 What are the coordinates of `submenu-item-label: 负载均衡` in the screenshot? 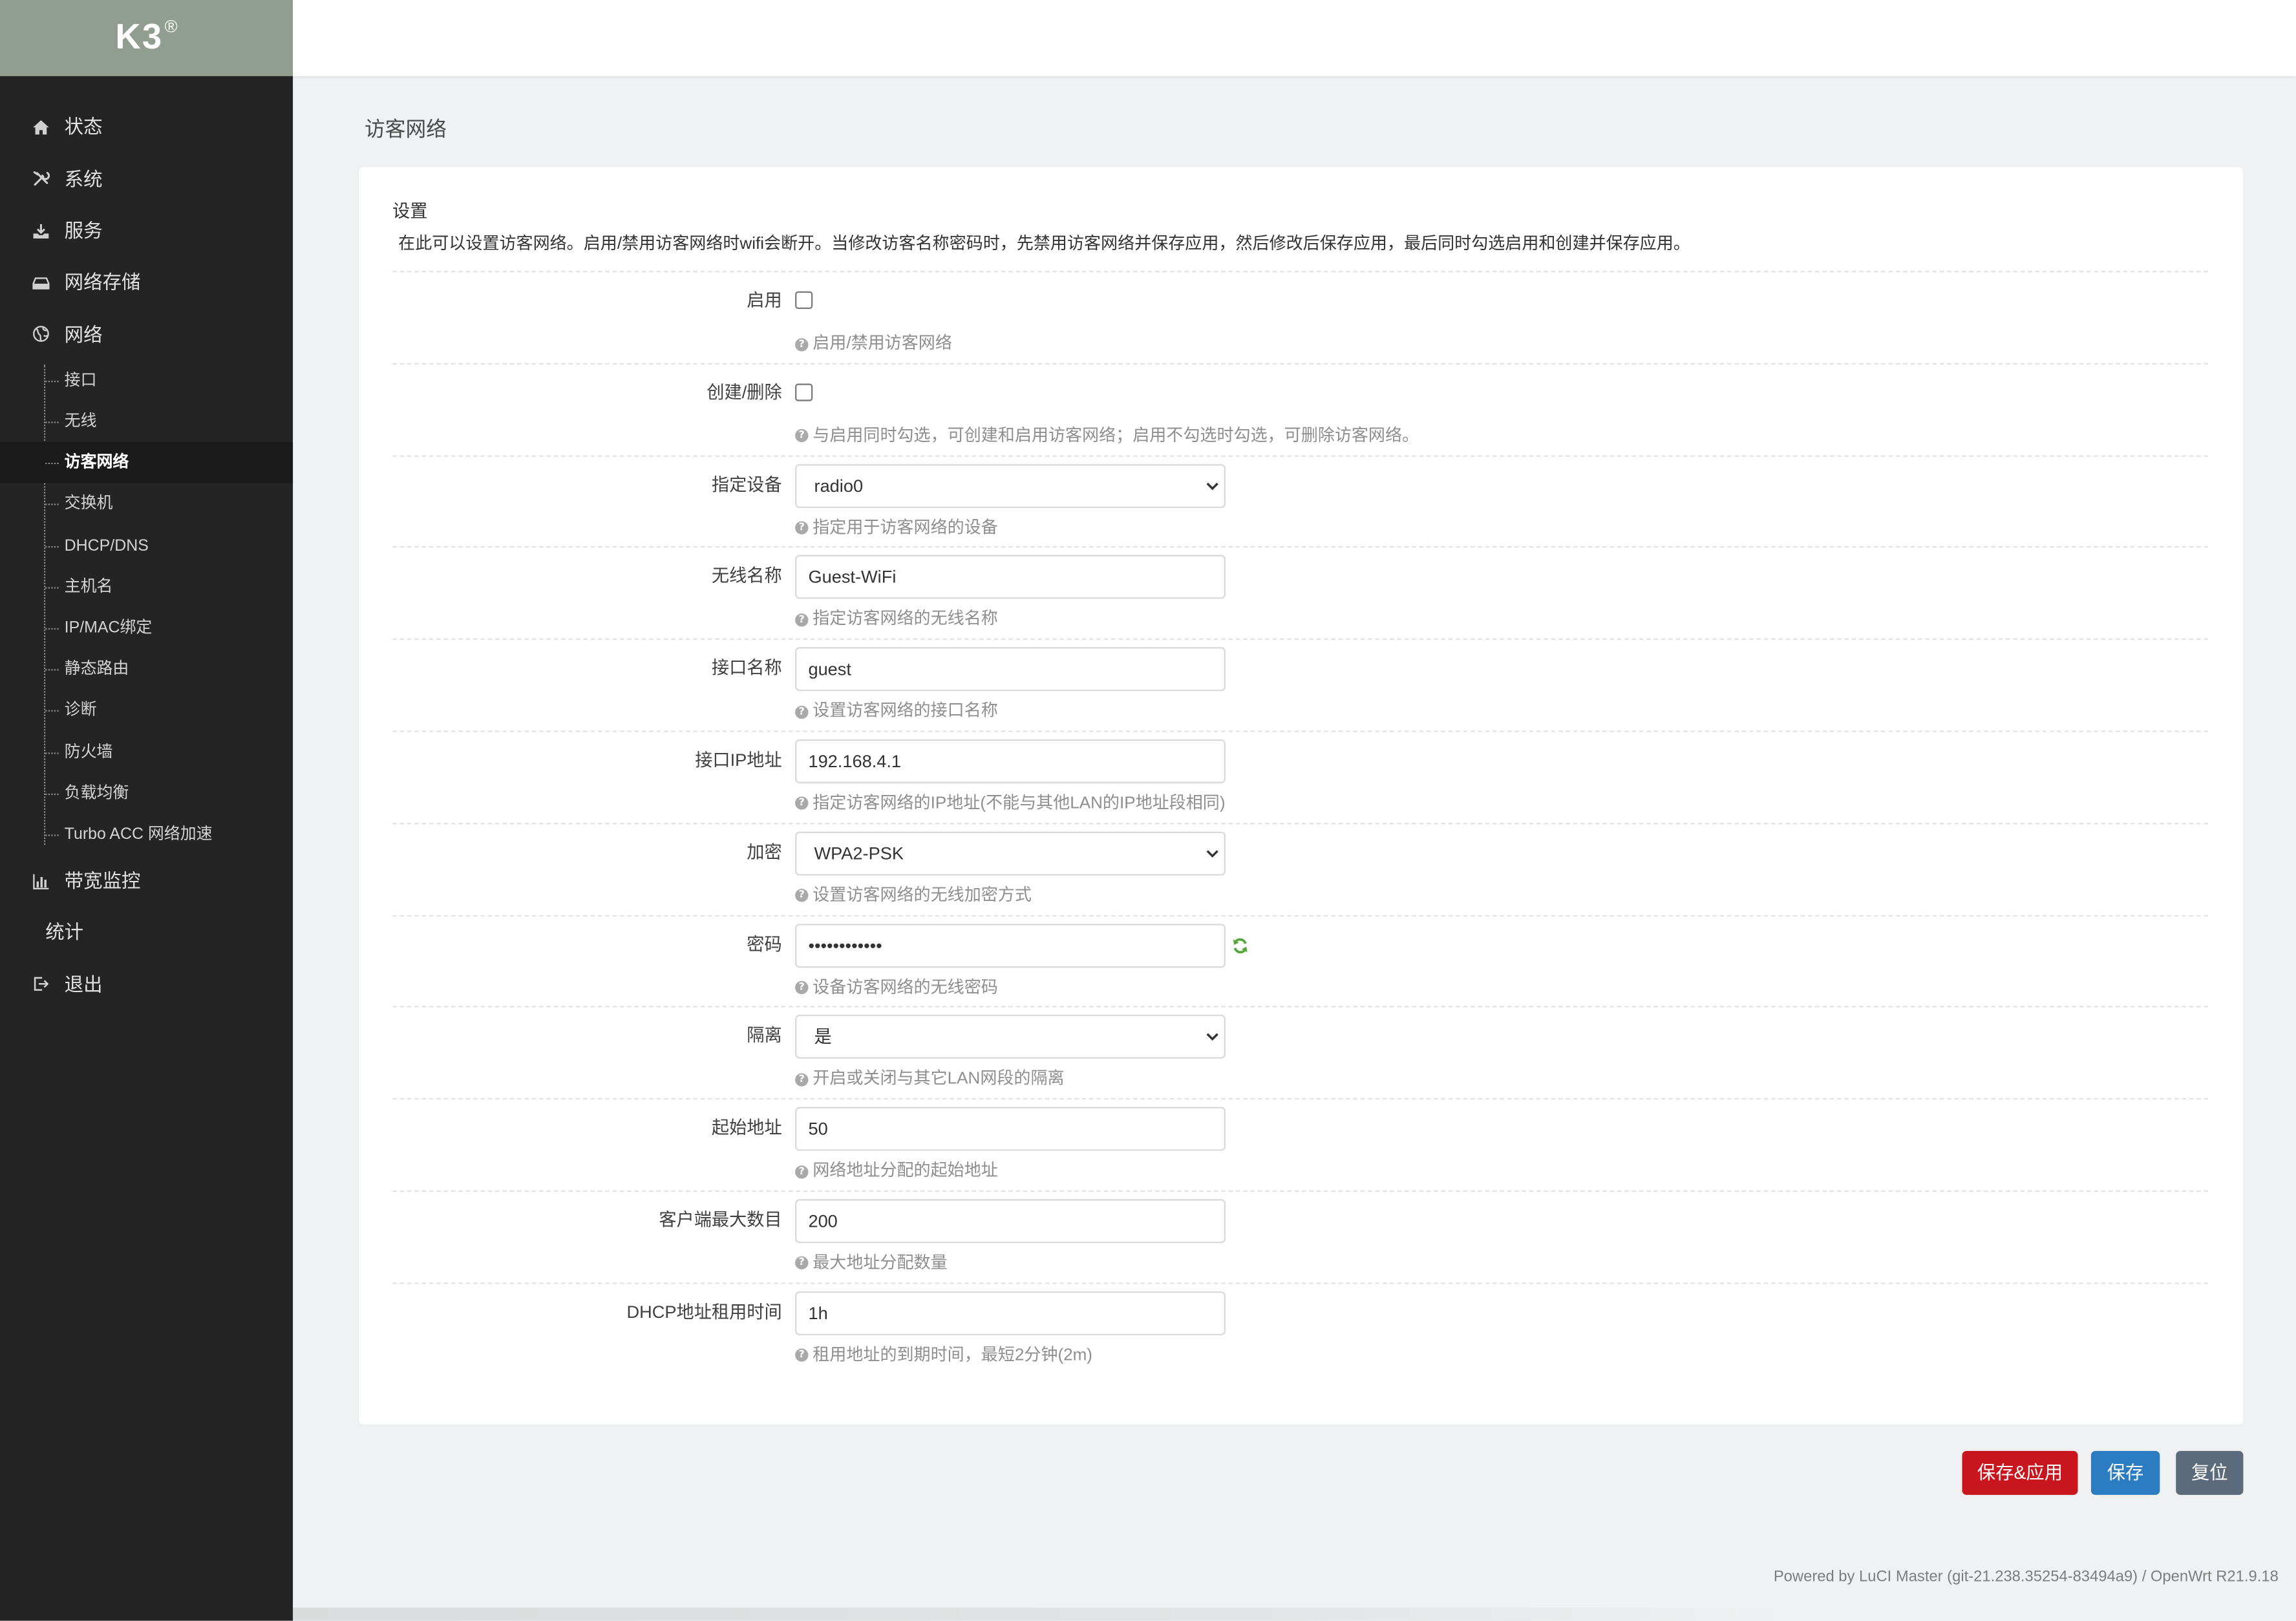 It's located at (96, 793).